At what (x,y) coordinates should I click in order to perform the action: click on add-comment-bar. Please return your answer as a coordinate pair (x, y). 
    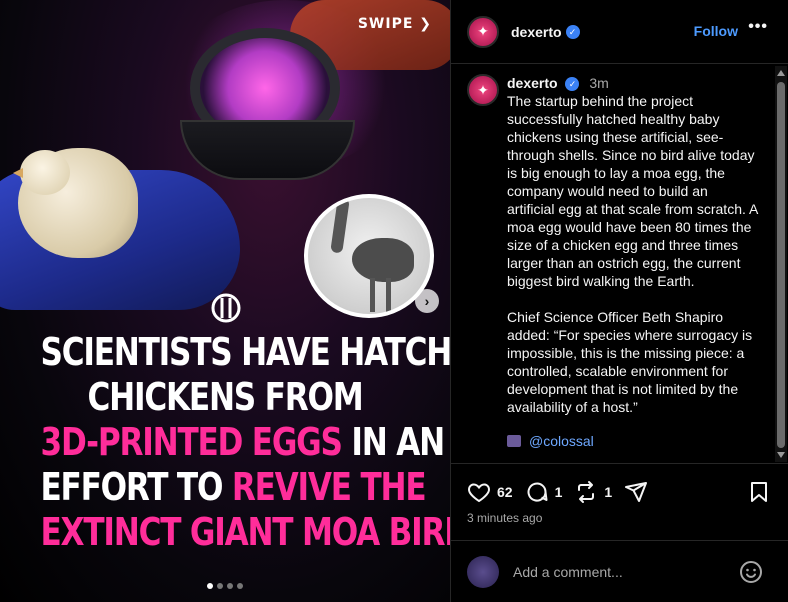
    Looking at the image, I should click on (619, 571).